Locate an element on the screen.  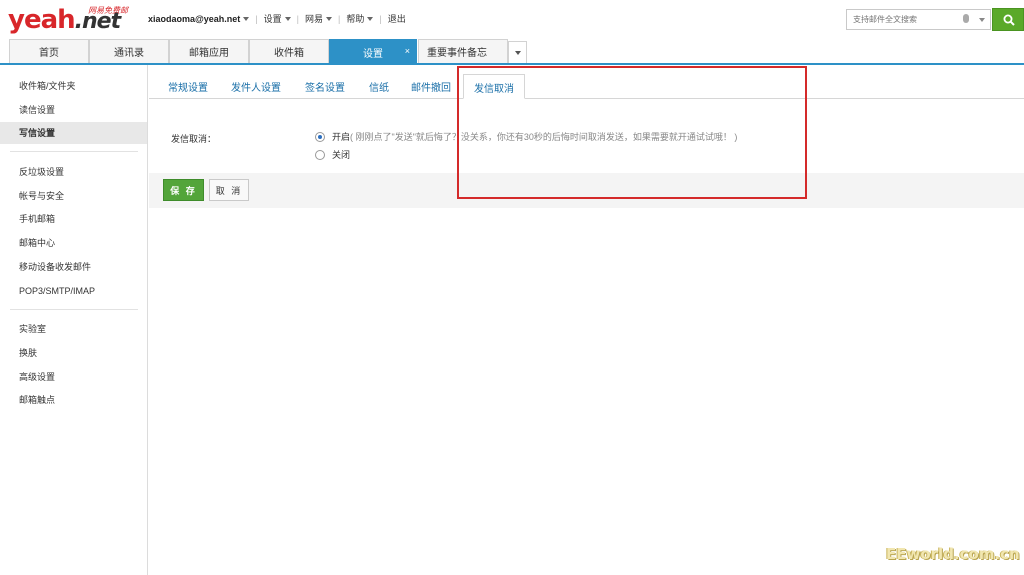
logout-link: 退出 is located at coordinates (397, 18).